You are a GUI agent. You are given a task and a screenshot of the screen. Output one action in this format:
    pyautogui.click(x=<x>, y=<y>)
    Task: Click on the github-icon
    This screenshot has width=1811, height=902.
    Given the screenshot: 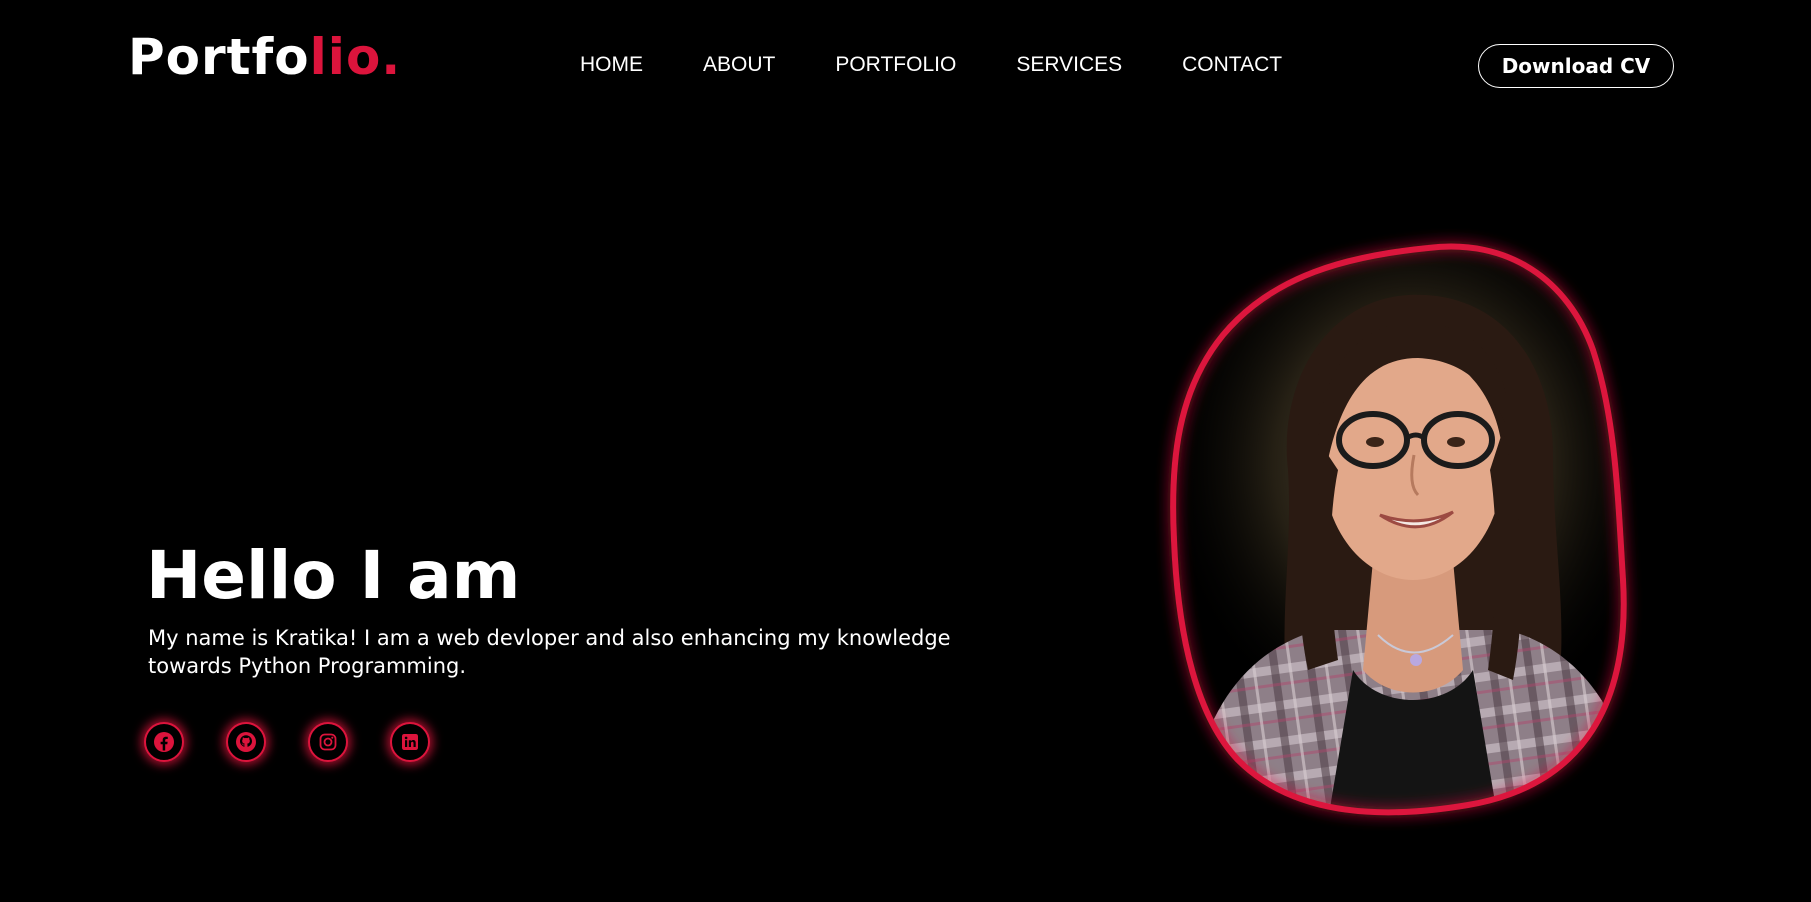 What is the action you would take?
    pyautogui.click(x=246, y=742)
    